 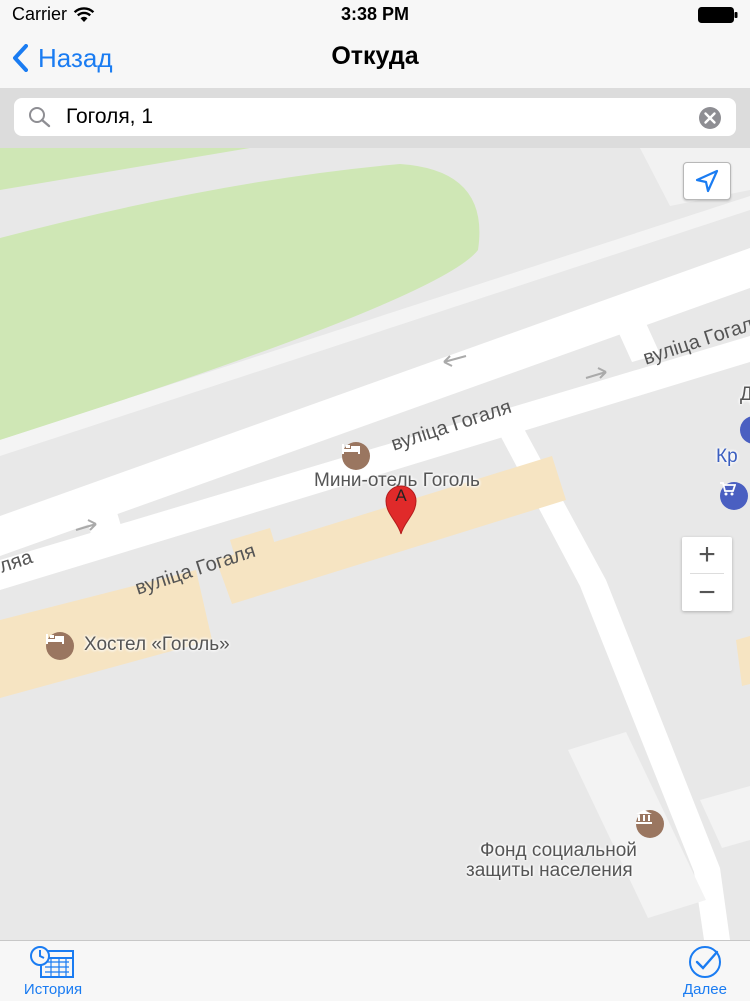 What do you see at coordinates (705, 989) in the screenshot?
I see `next-label: Далее` at bounding box center [705, 989].